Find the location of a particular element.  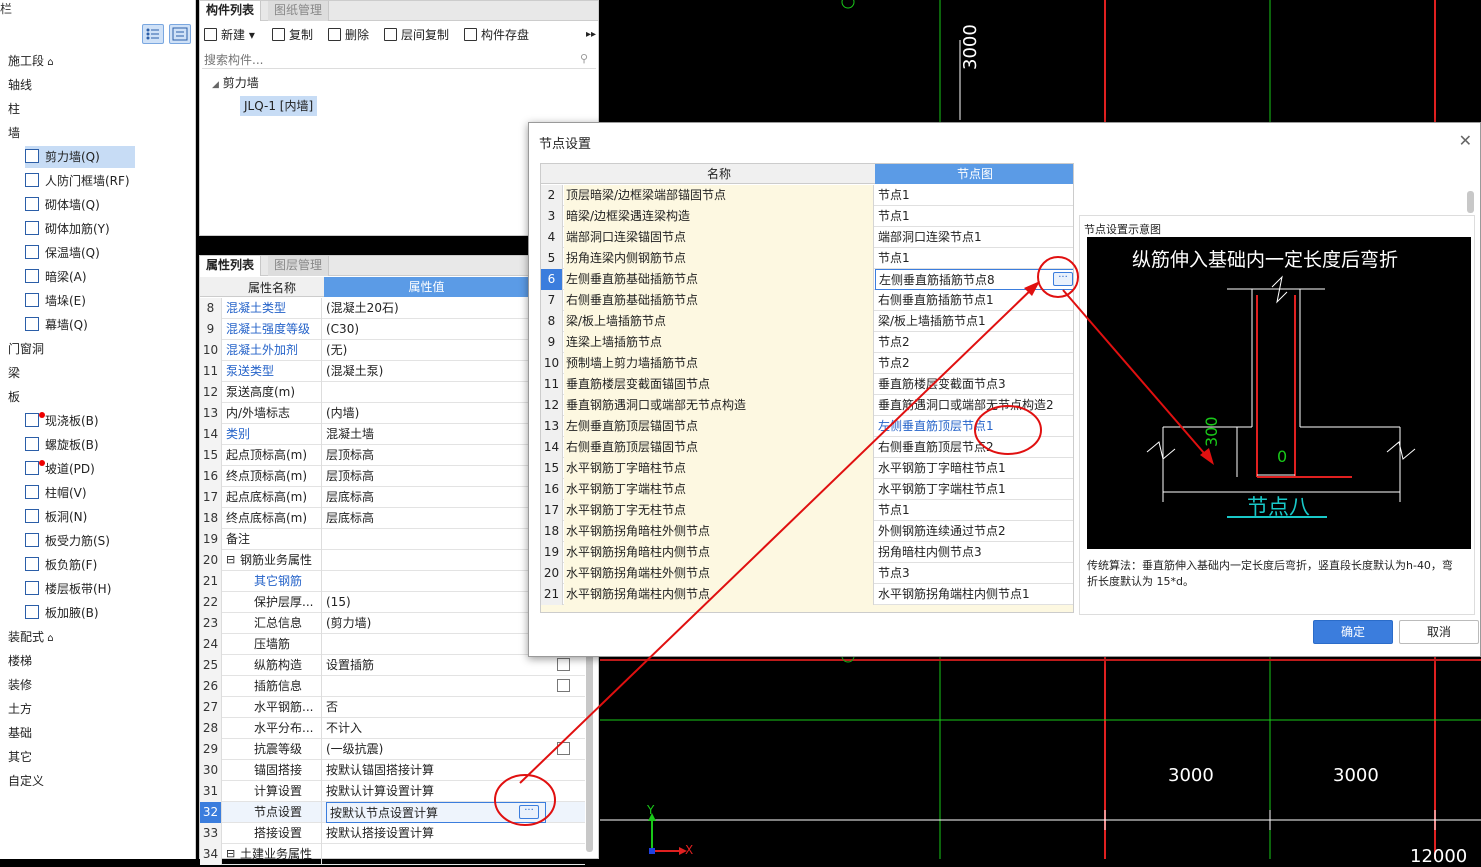

node-row: 12 垂直钢筋遇洞口或端部无节点构造 垂直筋遇洞口或端部无节点构造2 is located at coordinates (807, 405).